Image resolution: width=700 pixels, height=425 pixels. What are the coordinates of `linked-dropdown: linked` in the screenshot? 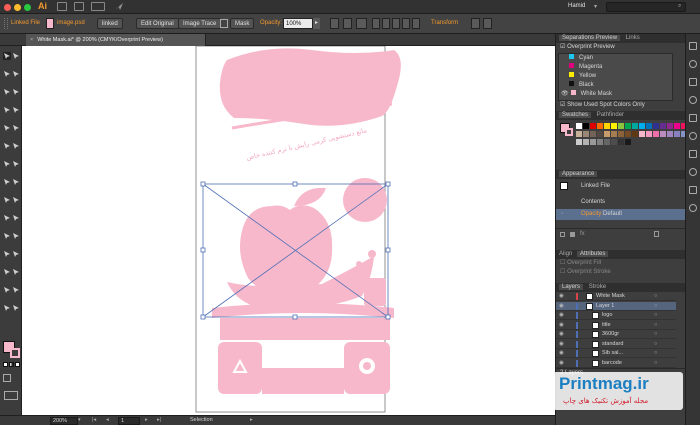 It's located at (110, 23).